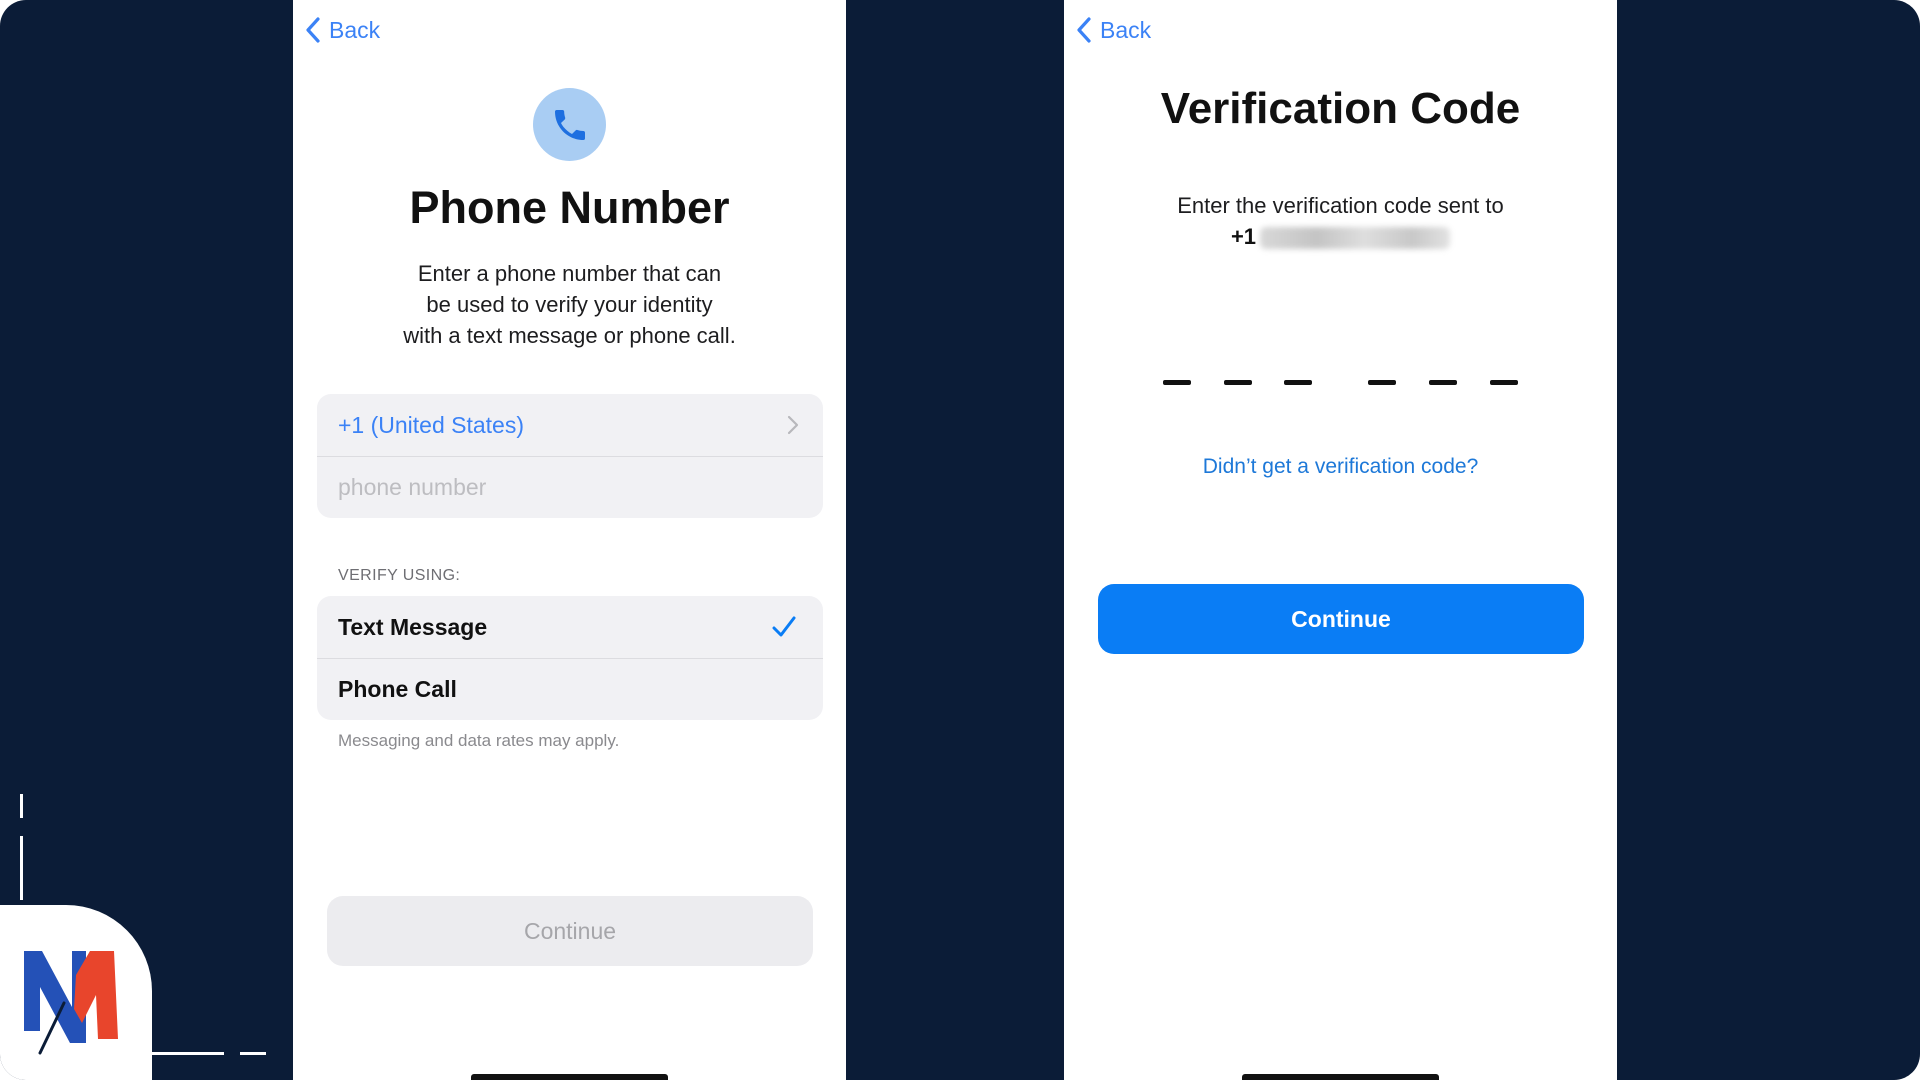 The image size is (1920, 1080). I want to click on phone-icon, so click(569, 124).